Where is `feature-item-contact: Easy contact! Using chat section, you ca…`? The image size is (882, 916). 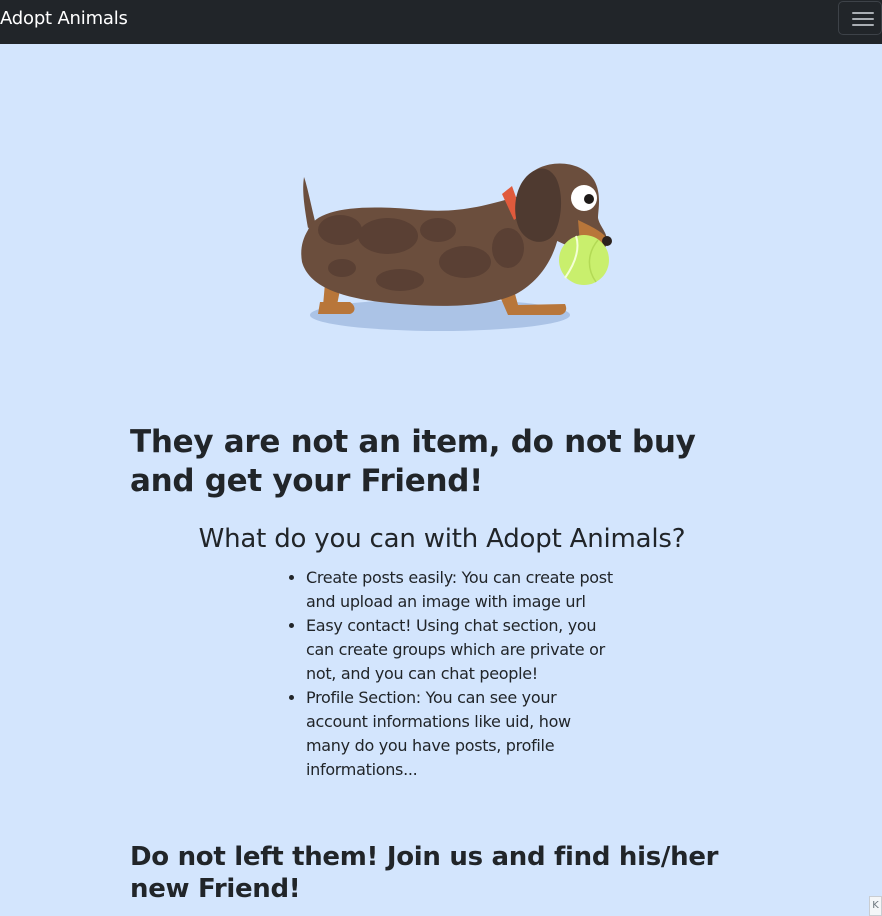 feature-item-contact: Easy contact! Using chat section, you ca… is located at coordinates (461, 650).